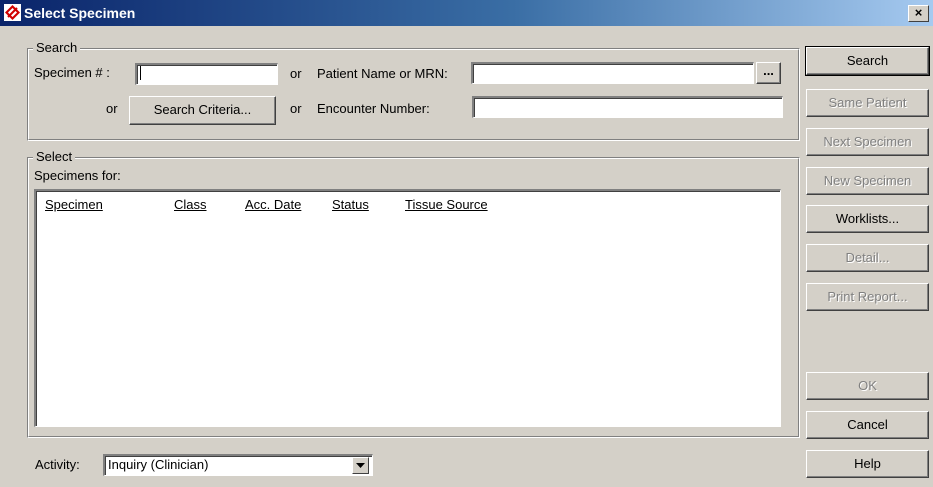  Describe the element at coordinates (206, 74) in the screenshot. I see `specimen-number-input` at that location.